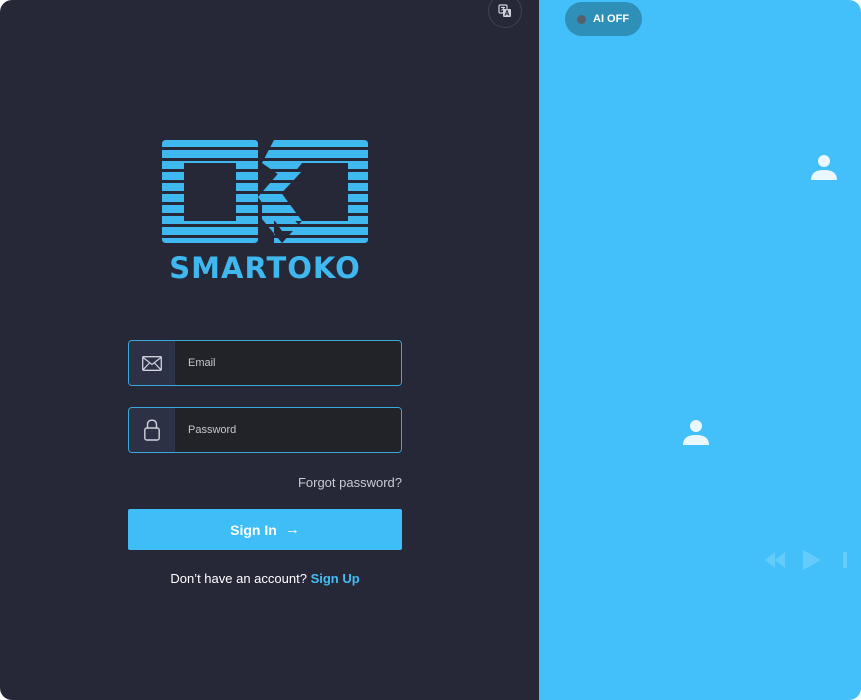  What do you see at coordinates (238, 578) in the screenshot?
I see `signup-prompt: Don’t have an account?` at bounding box center [238, 578].